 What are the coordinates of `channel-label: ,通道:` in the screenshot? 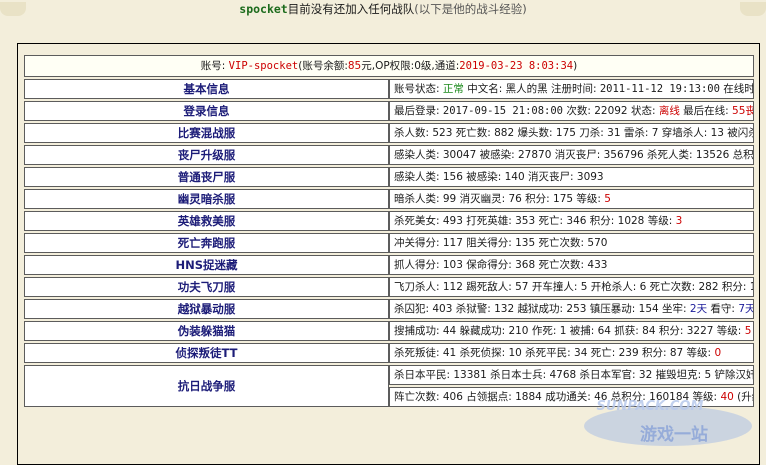 It's located at (445, 66).